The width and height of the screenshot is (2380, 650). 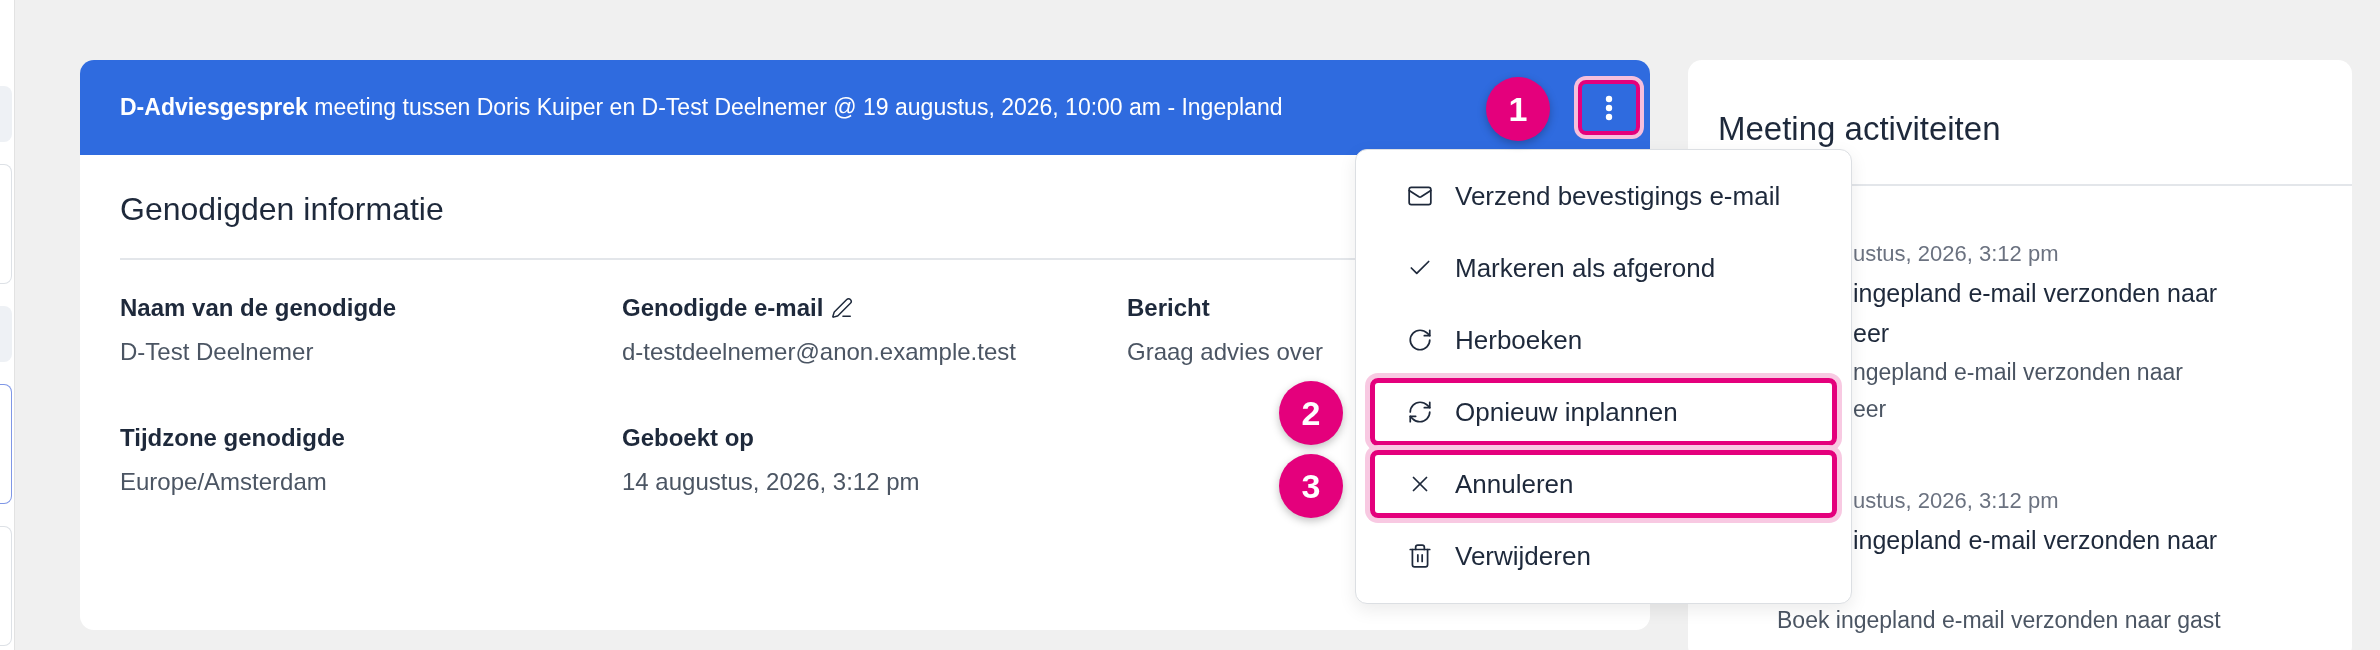 I want to click on field-label: Naam van de genodigde, so click(x=258, y=308).